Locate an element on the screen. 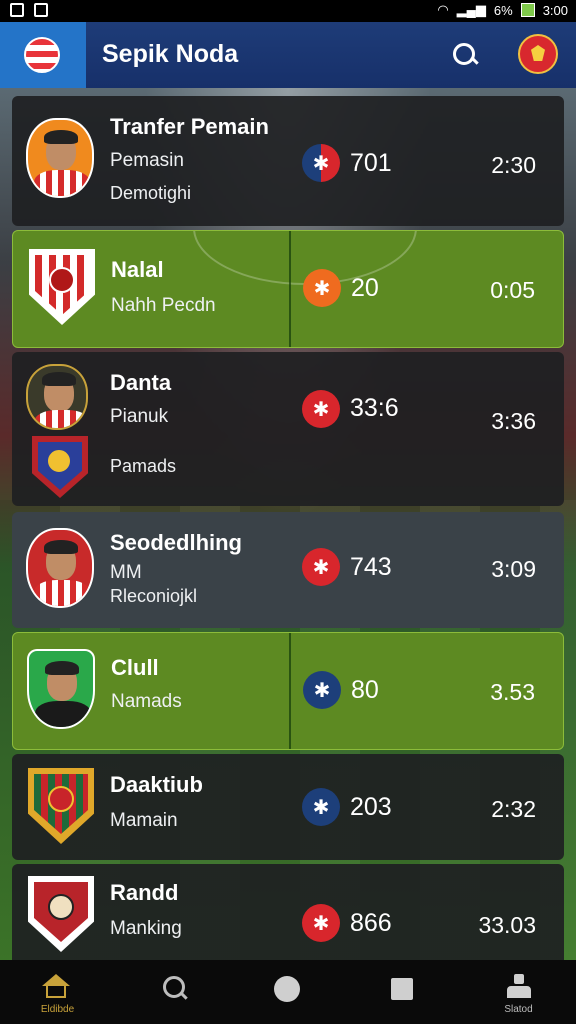 Image resolution: width=576 pixels, height=1024 pixels. item-value: 203 is located at coordinates (371, 807).